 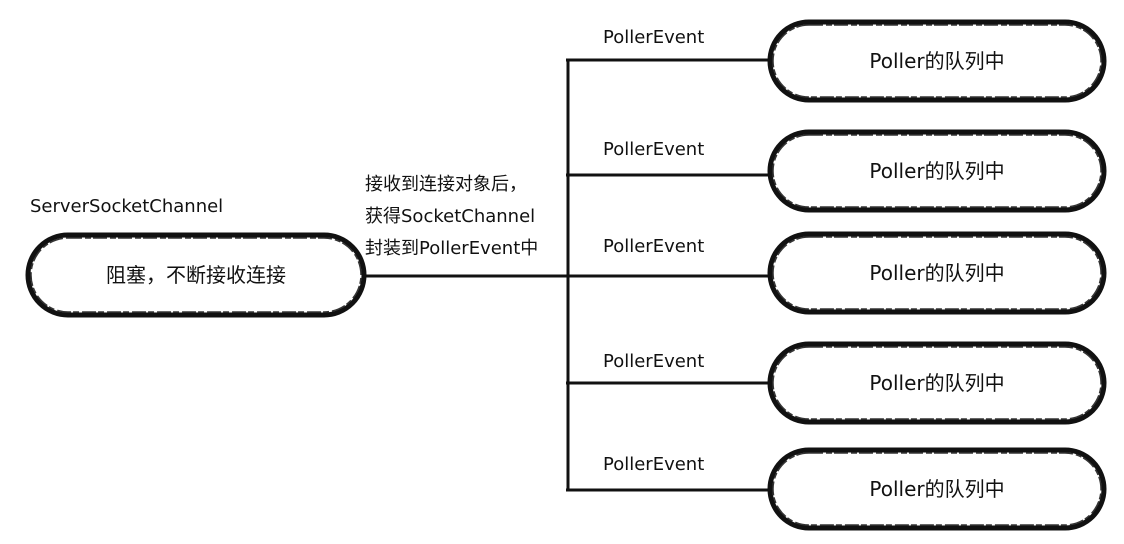 I want to click on connector-note-line-2: 获得SocketChannel, so click(x=450, y=216).